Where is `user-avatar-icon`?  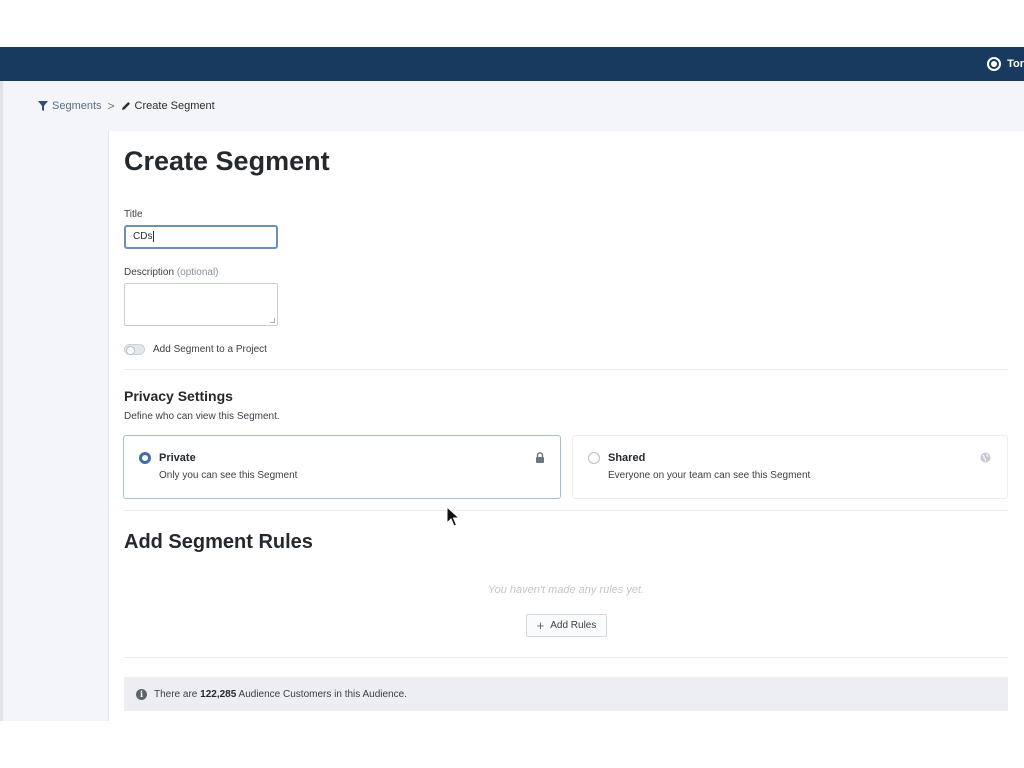 user-avatar-icon is located at coordinates (994, 64).